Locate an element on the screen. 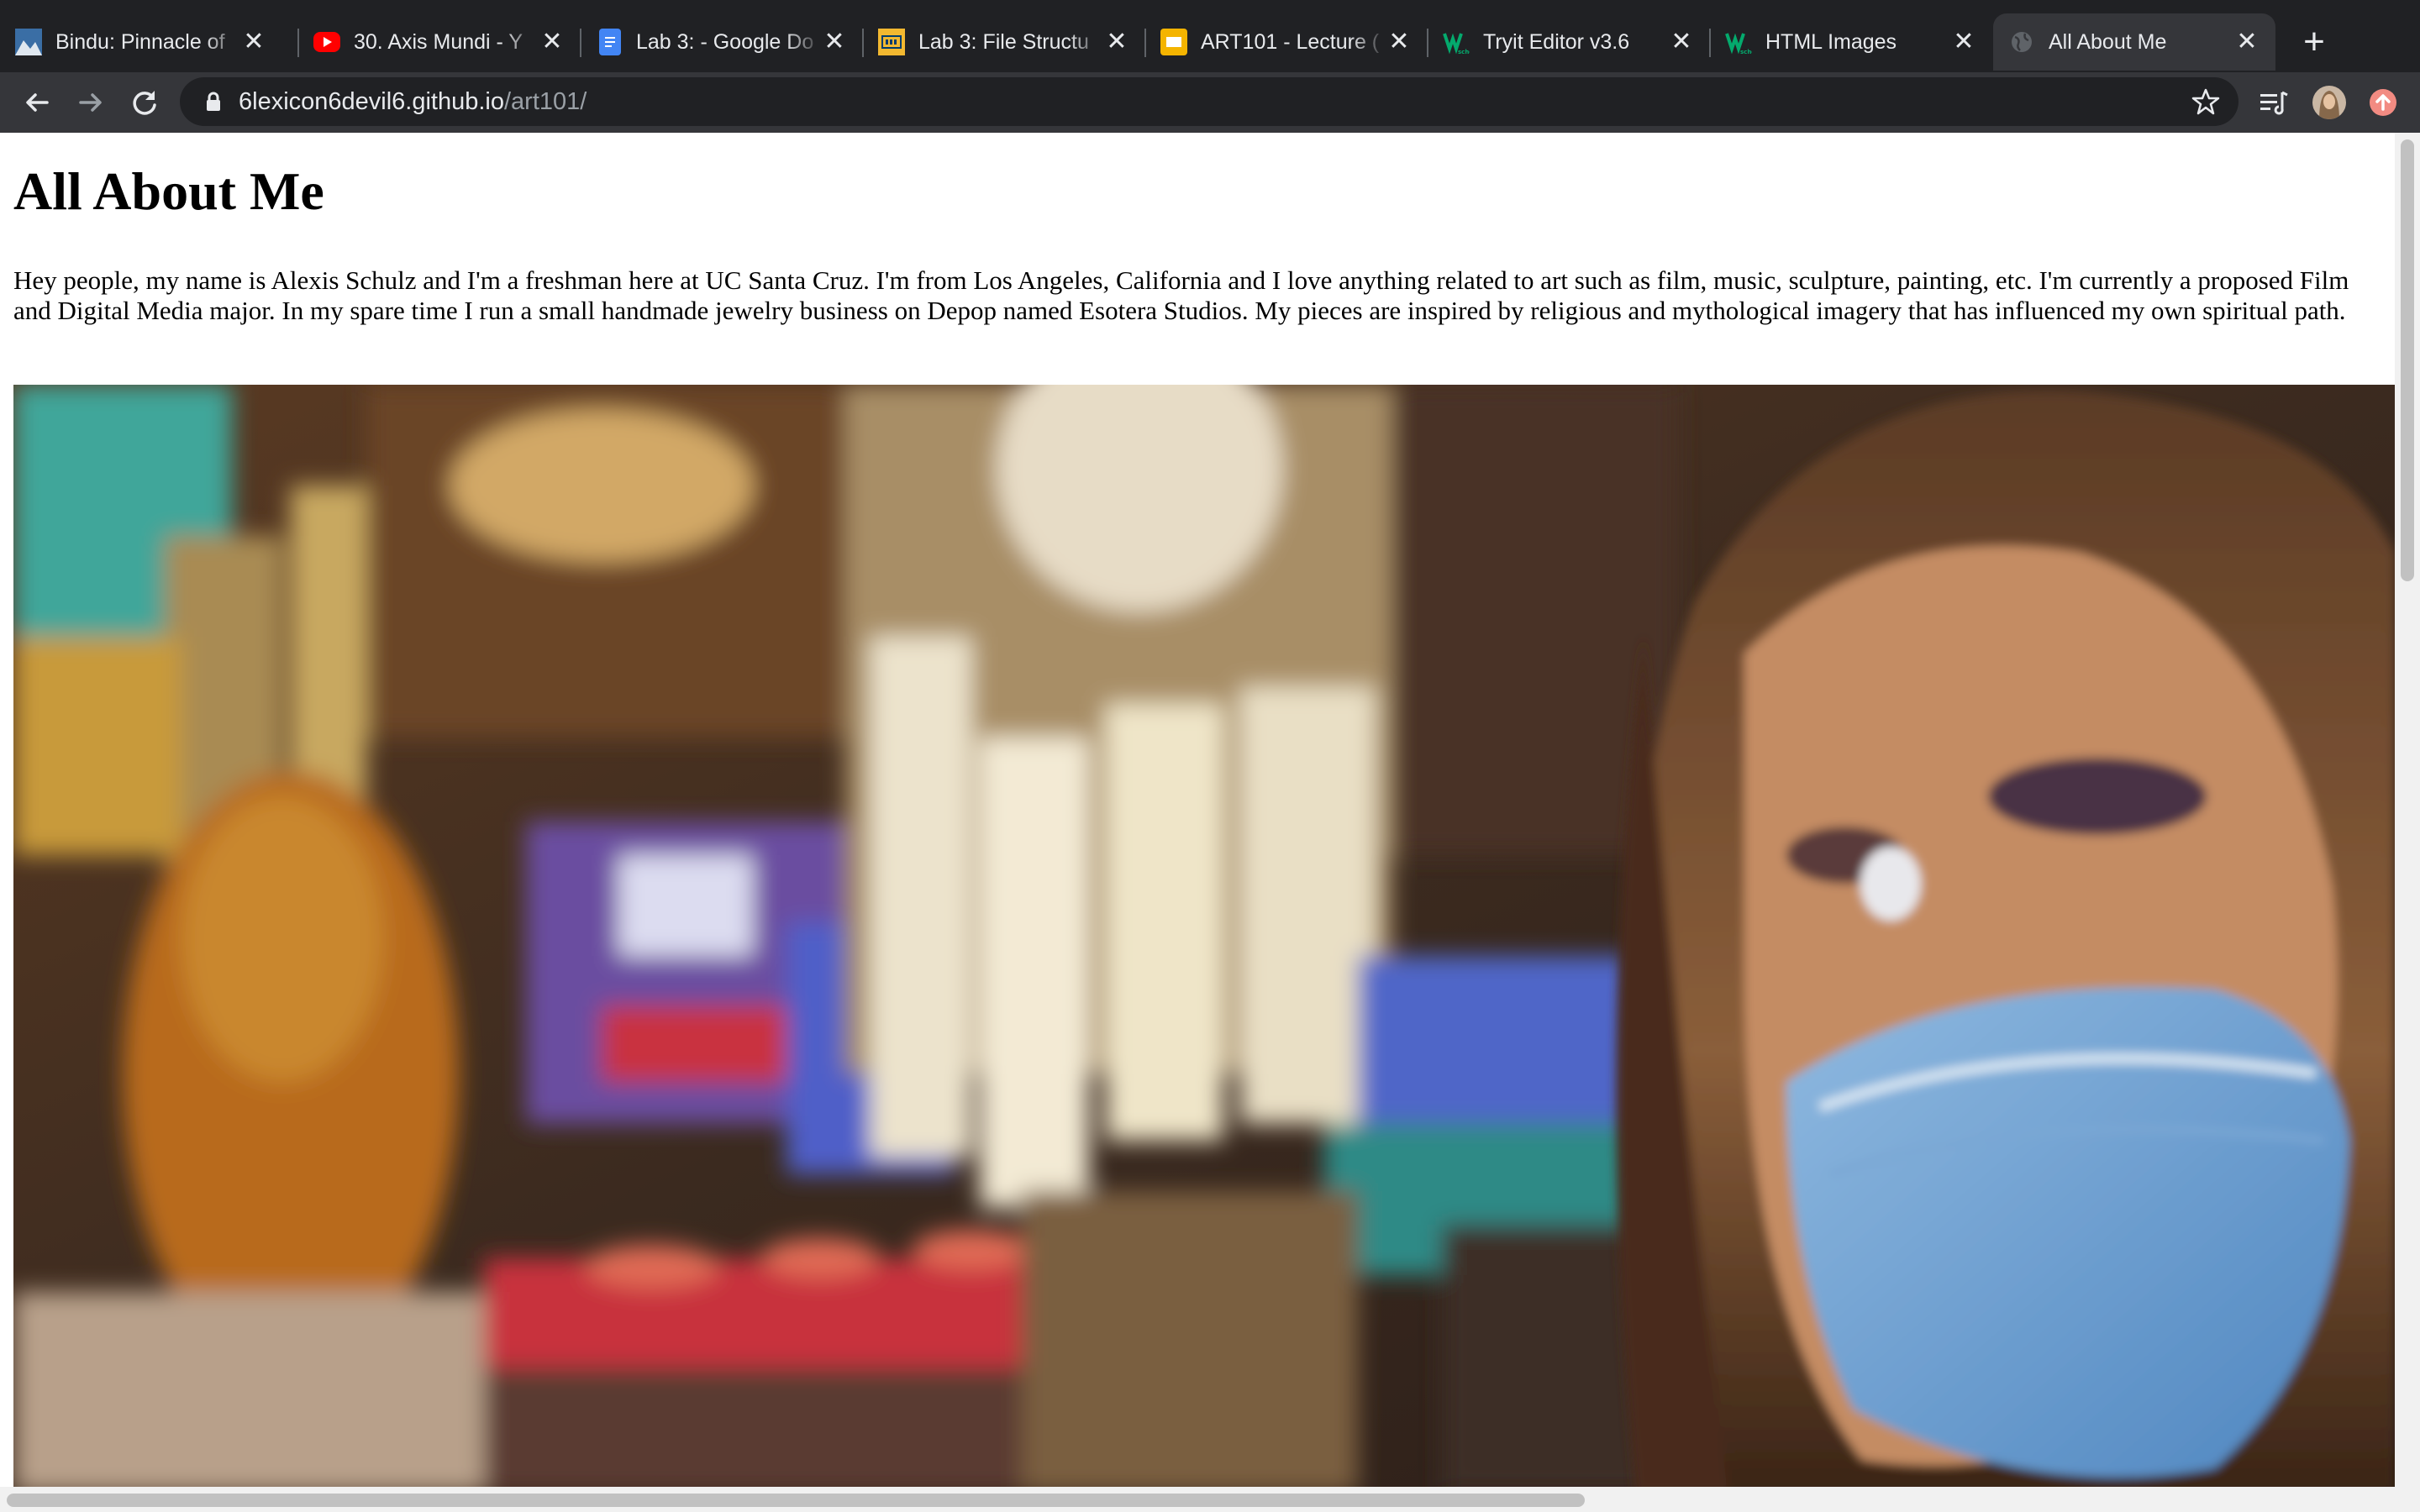  tab-lab3-docs: Lab 3: - Google Do ✕ is located at coordinates (722, 42).